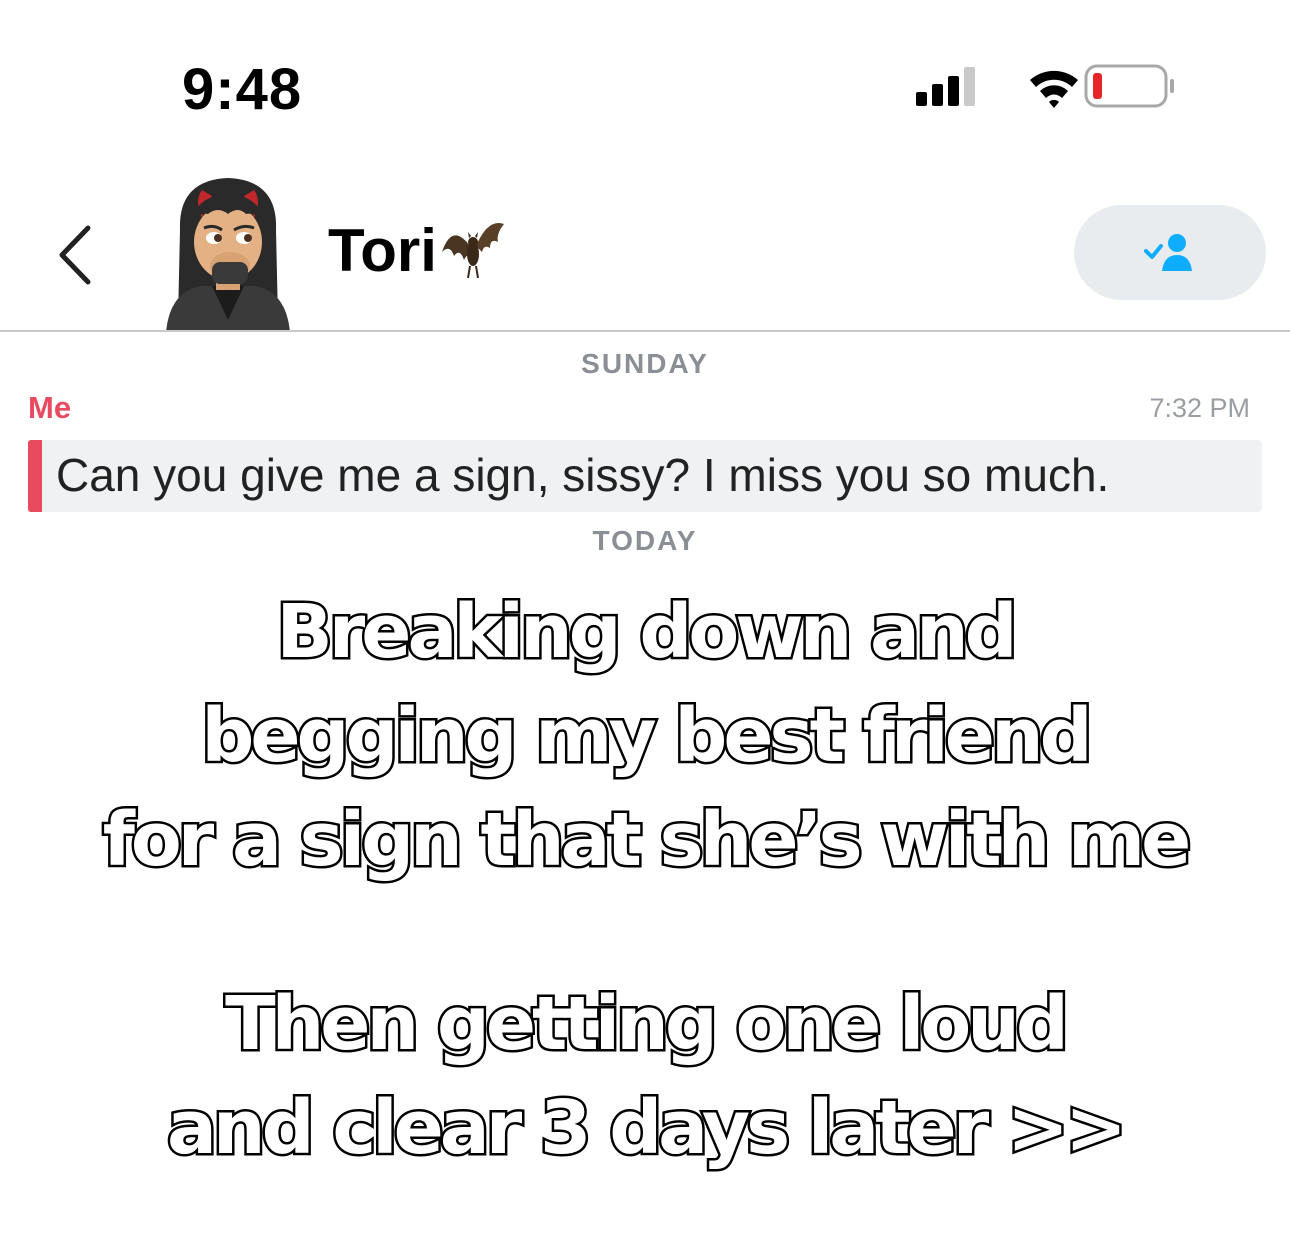  What do you see at coordinates (645, 540) in the screenshot?
I see `day-separator-today: TODAY` at bounding box center [645, 540].